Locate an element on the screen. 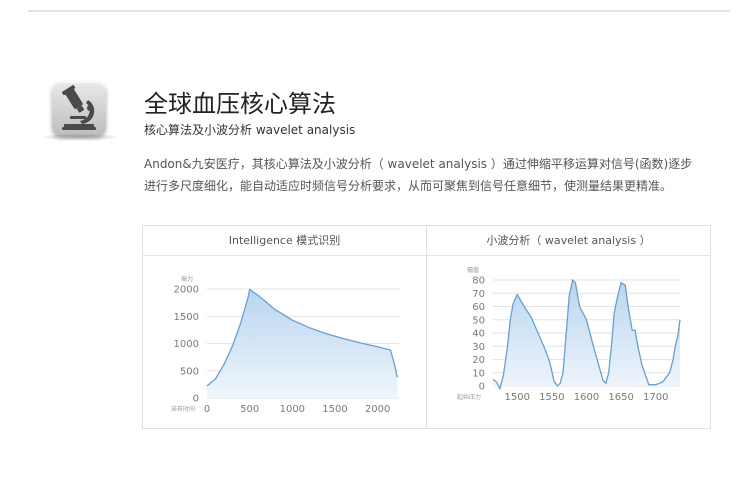 This screenshot has width=750, height=500. x-axis-label: 起始压力 is located at coordinates (469, 397).